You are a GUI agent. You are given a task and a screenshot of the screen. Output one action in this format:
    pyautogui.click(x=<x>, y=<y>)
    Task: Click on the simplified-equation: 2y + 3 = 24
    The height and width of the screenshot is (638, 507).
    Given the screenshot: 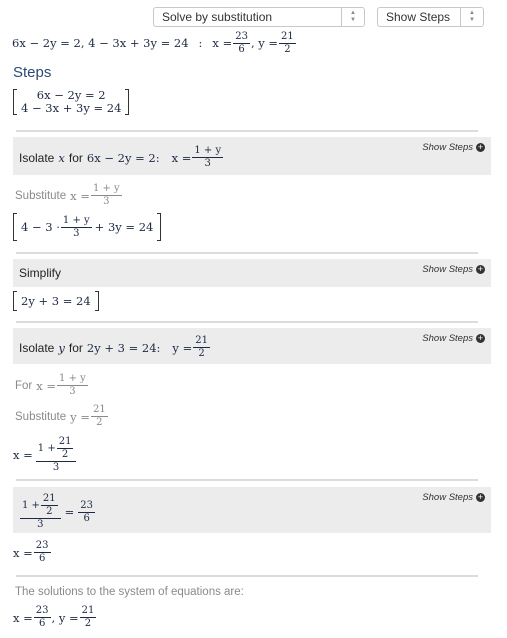 What is the action you would take?
    pyautogui.click(x=56, y=301)
    